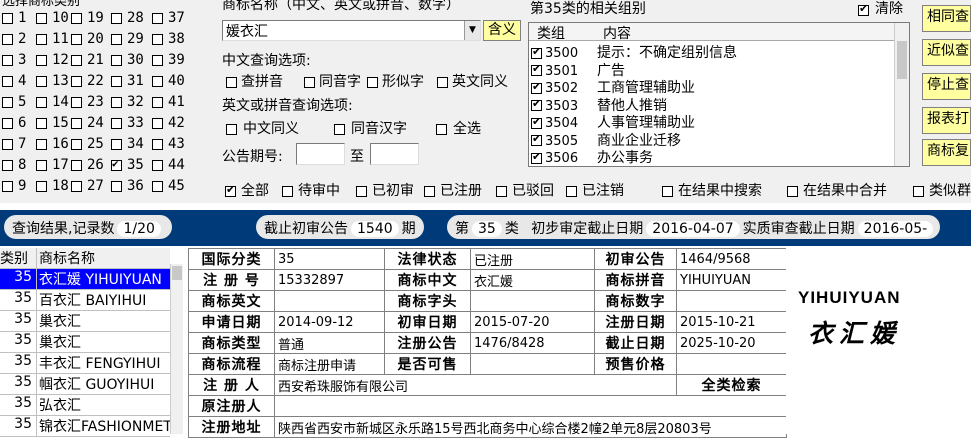 The image size is (971, 438). Describe the element at coordinates (599, 104) in the screenshot. I see `group-row: 3503替他人推销` at that location.